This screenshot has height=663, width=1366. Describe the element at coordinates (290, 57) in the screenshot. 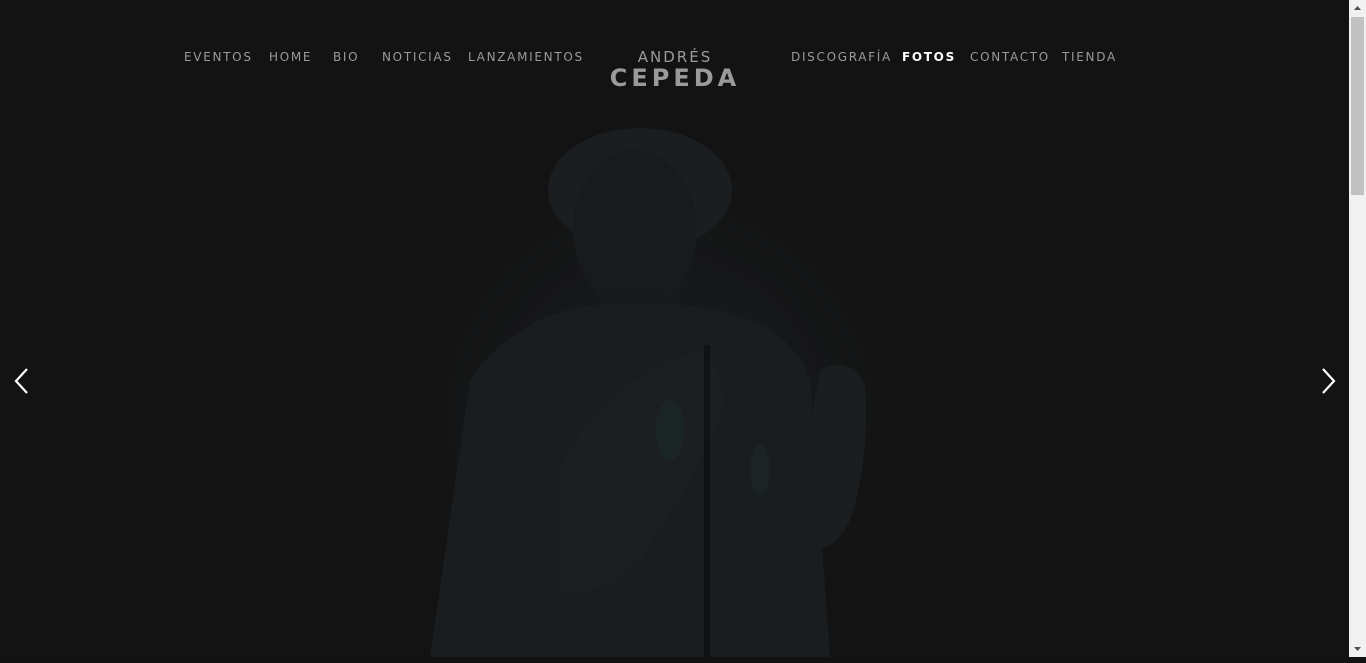

I see `nav-link-home: HOME` at that location.